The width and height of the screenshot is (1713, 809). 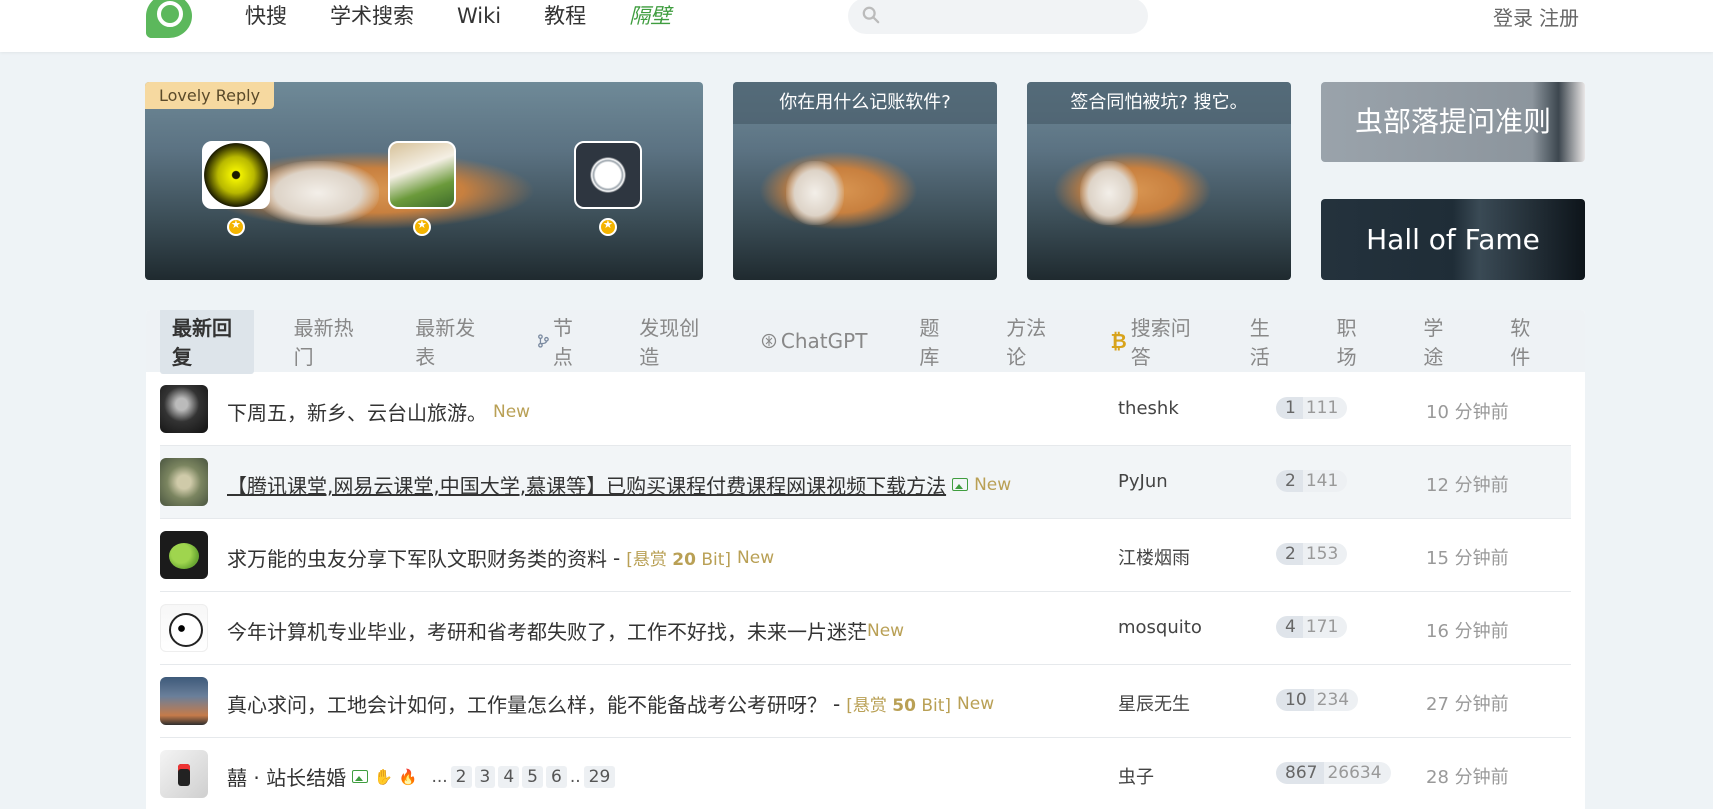 What do you see at coordinates (1289, 408) in the screenshot?
I see `reply-count: 1` at bounding box center [1289, 408].